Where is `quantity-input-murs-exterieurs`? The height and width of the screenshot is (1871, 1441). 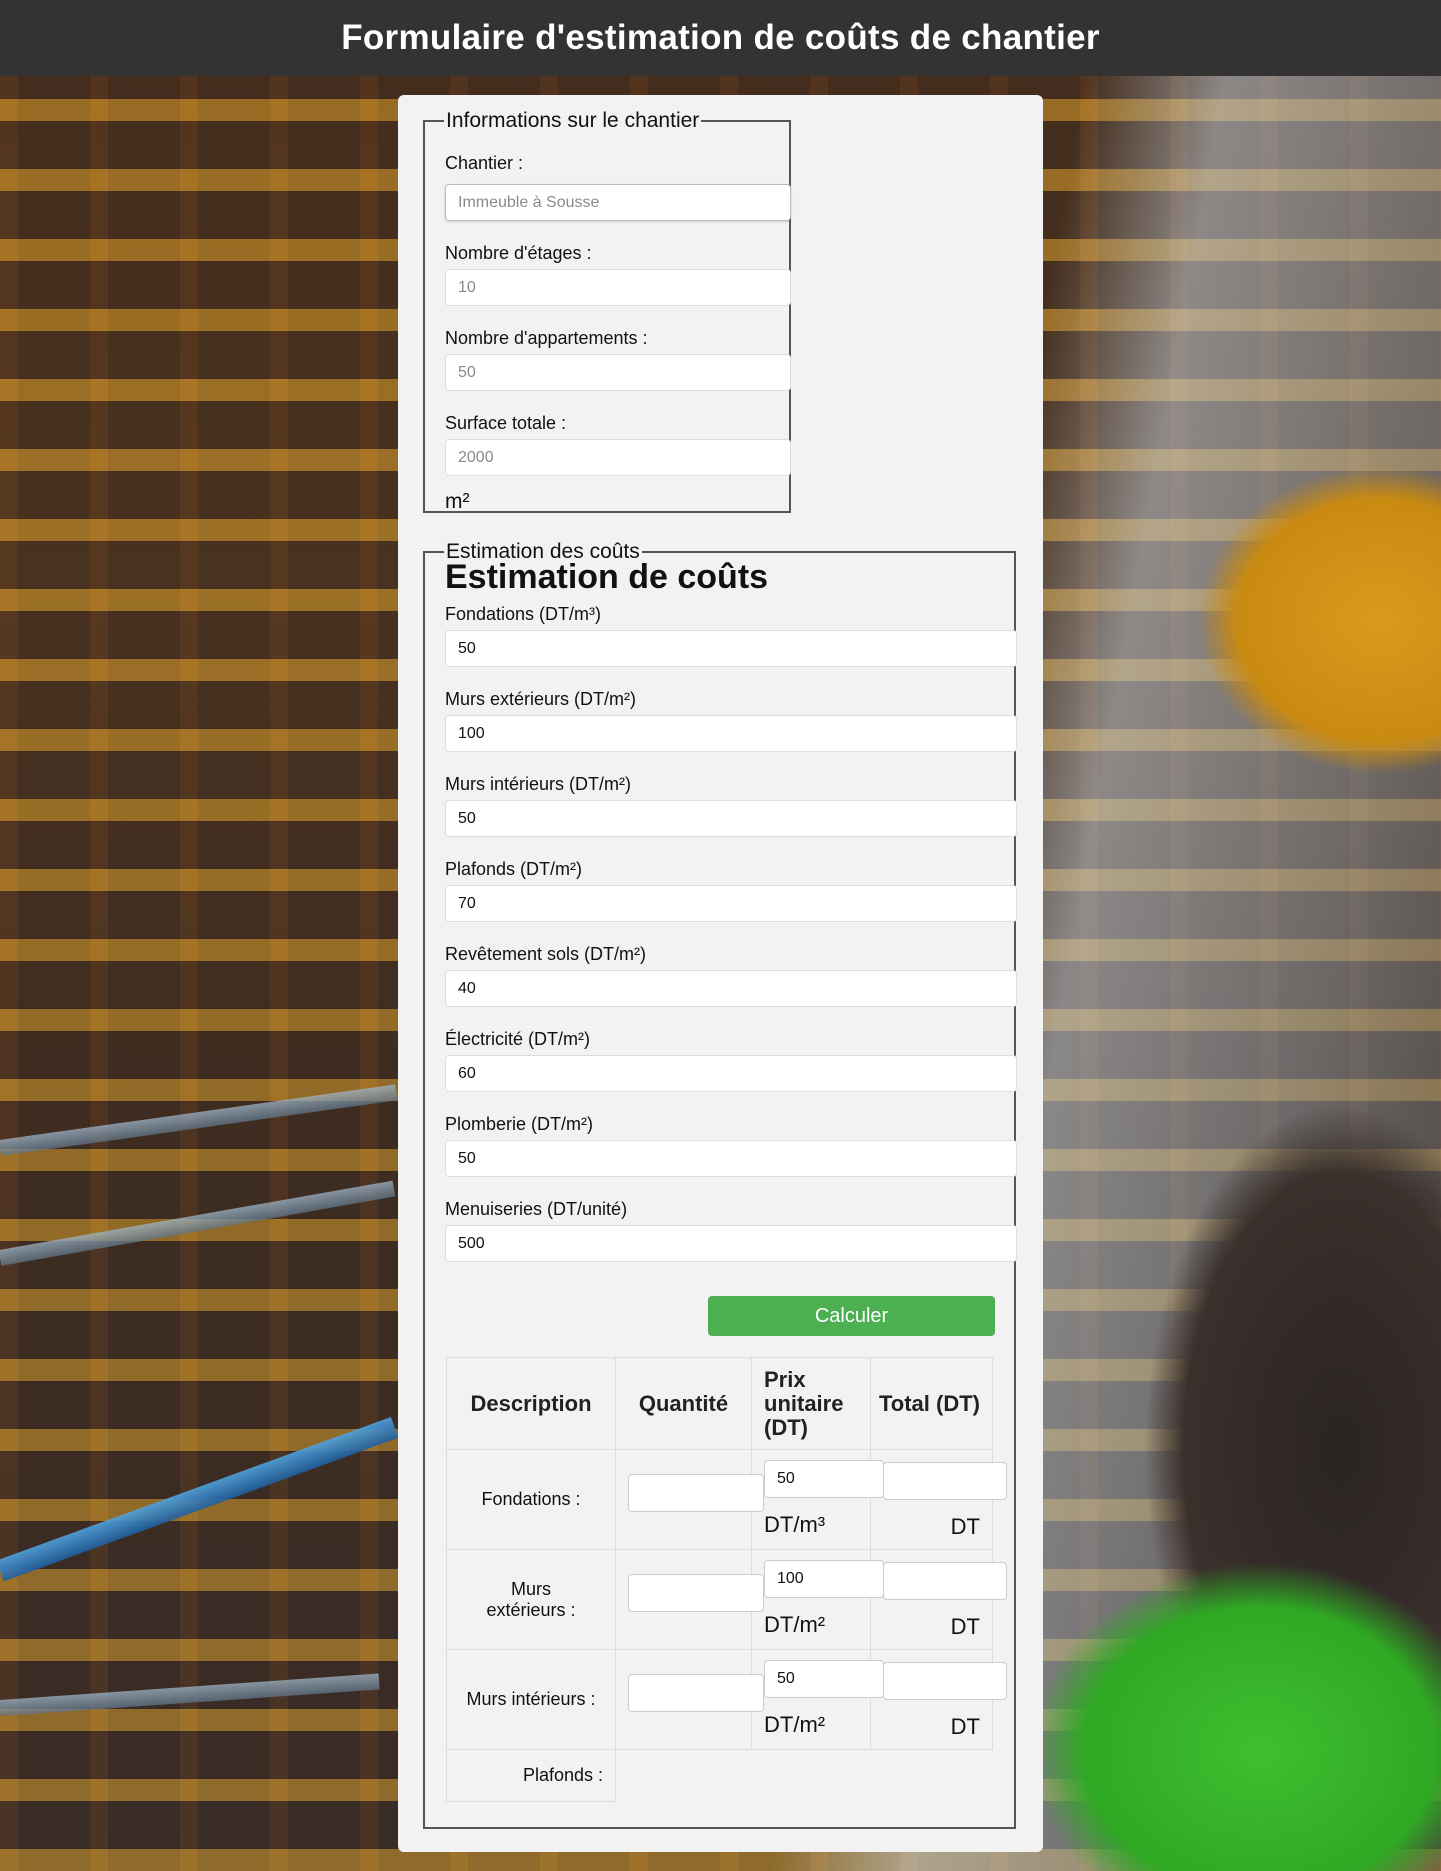
quantity-input-murs-exterieurs is located at coordinates (696, 1593).